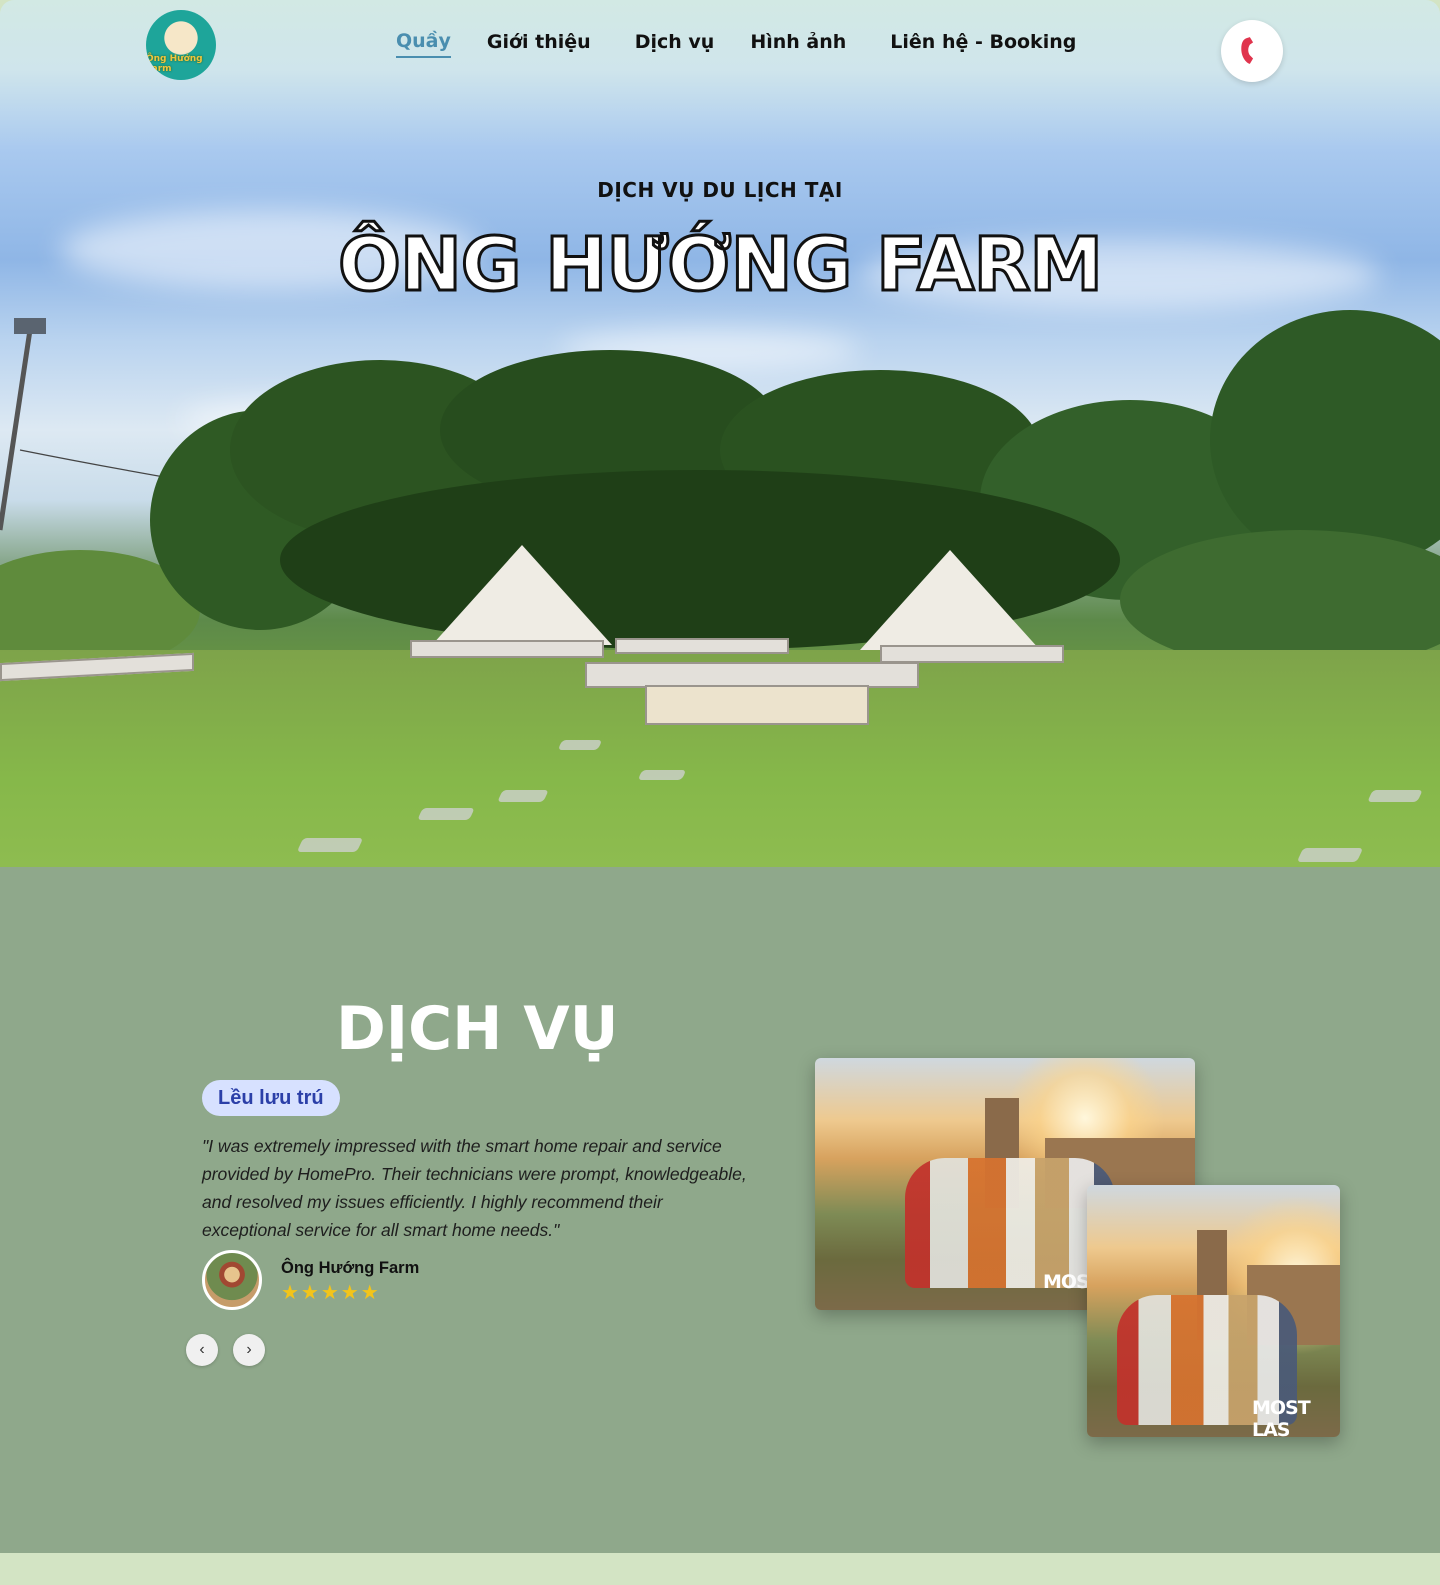  I want to click on logo-text: Ông Hướng Farm, so click(174, 64).